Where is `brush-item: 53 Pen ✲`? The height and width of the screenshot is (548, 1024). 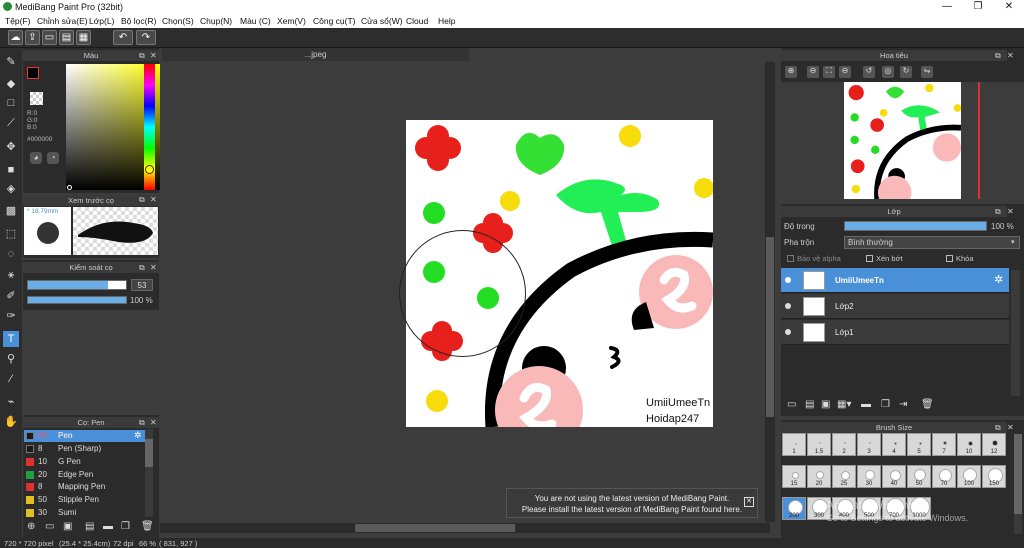 brush-item: 53 Pen ✲ is located at coordinates (84, 436).